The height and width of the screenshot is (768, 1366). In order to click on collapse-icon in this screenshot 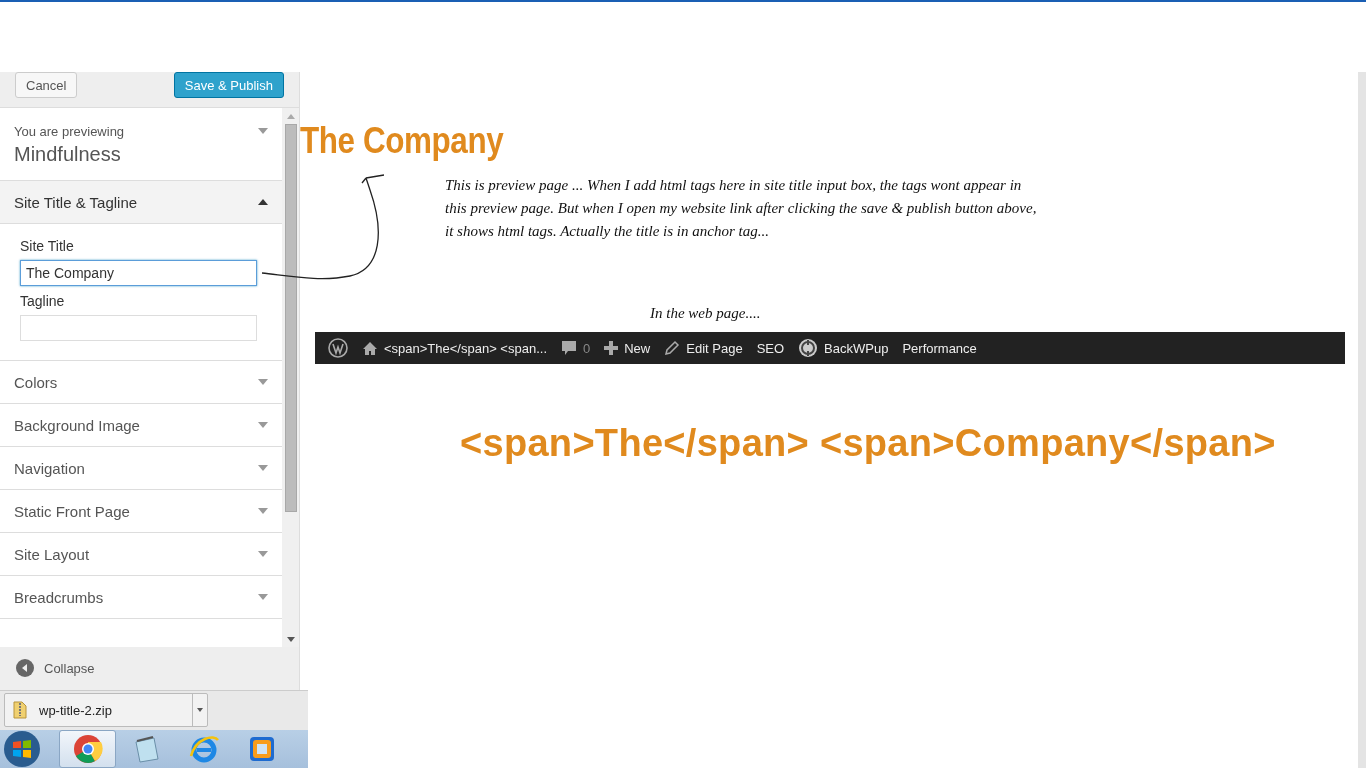, I will do `click(25, 668)`.